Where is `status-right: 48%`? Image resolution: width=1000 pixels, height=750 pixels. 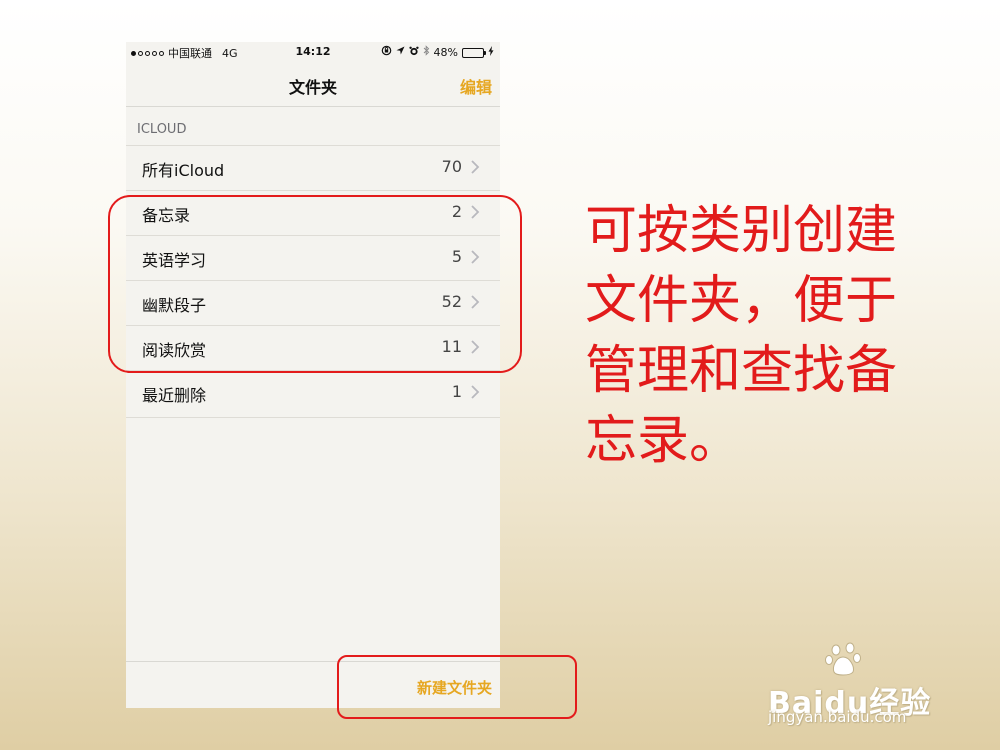 status-right: 48% is located at coordinates (437, 52).